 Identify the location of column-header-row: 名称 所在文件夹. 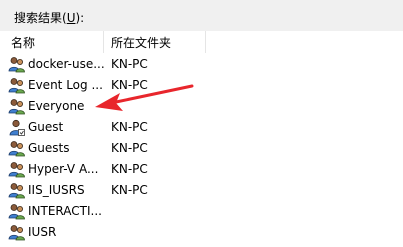
(201, 42).